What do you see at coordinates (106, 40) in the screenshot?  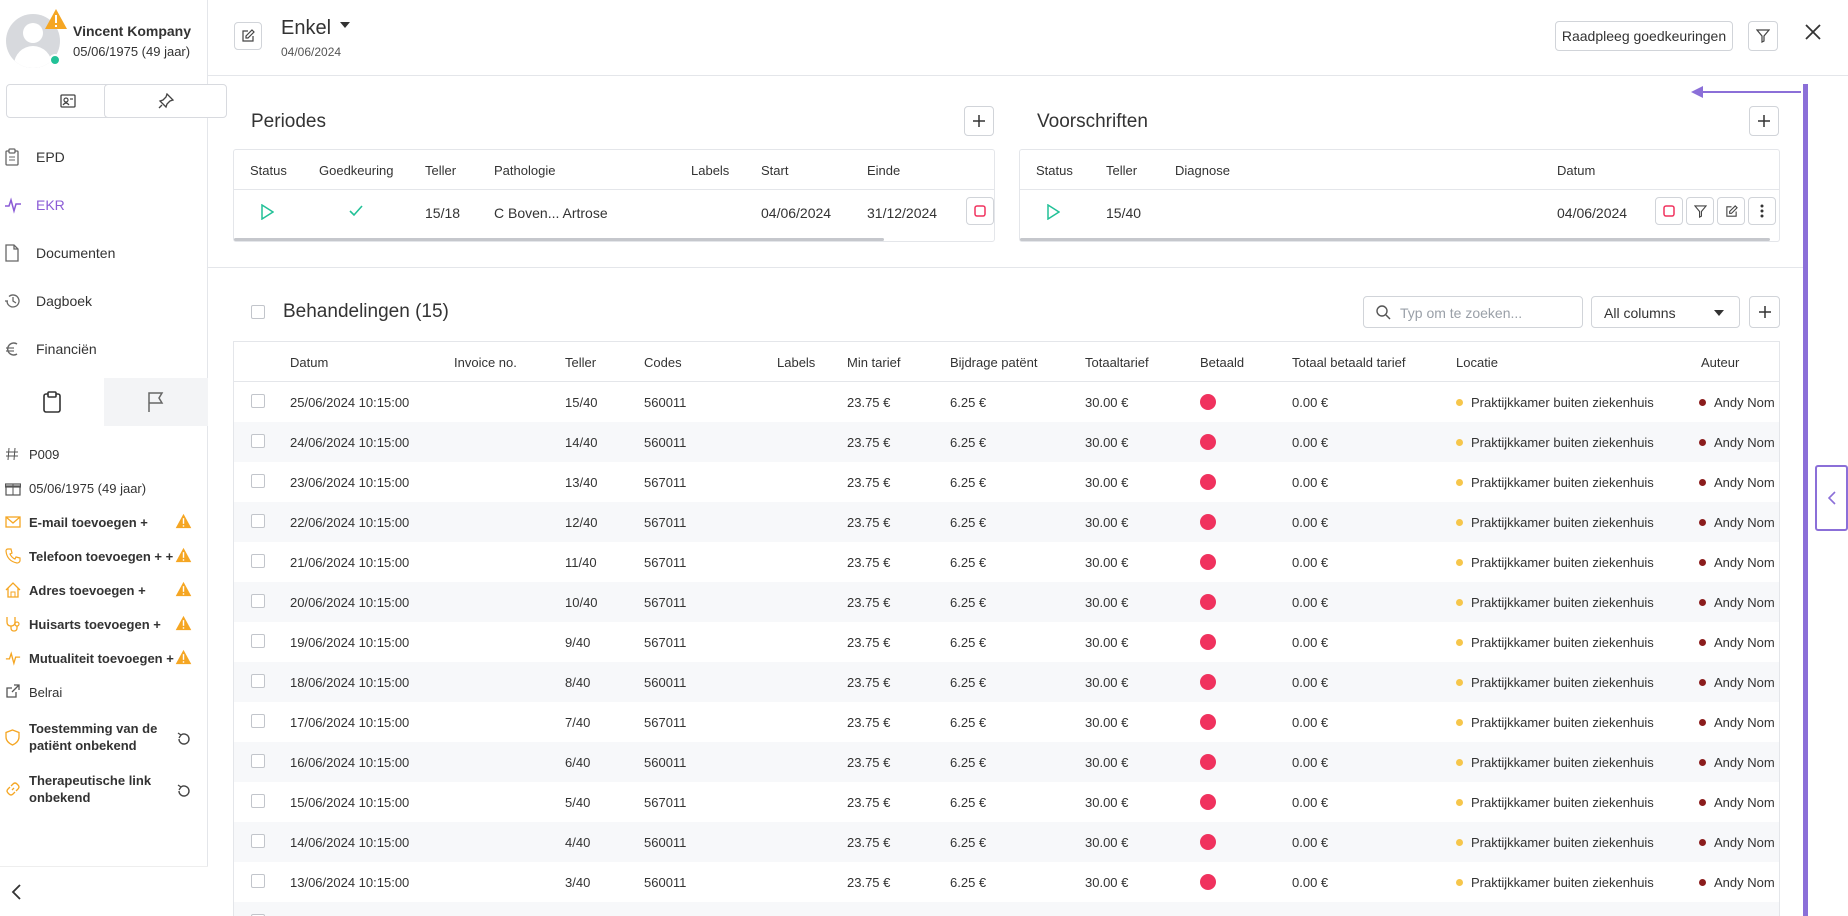 I see `patient-card: Vincent Kompany 05/06/1975 (49 jaar)` at bounding box center [106, 40].